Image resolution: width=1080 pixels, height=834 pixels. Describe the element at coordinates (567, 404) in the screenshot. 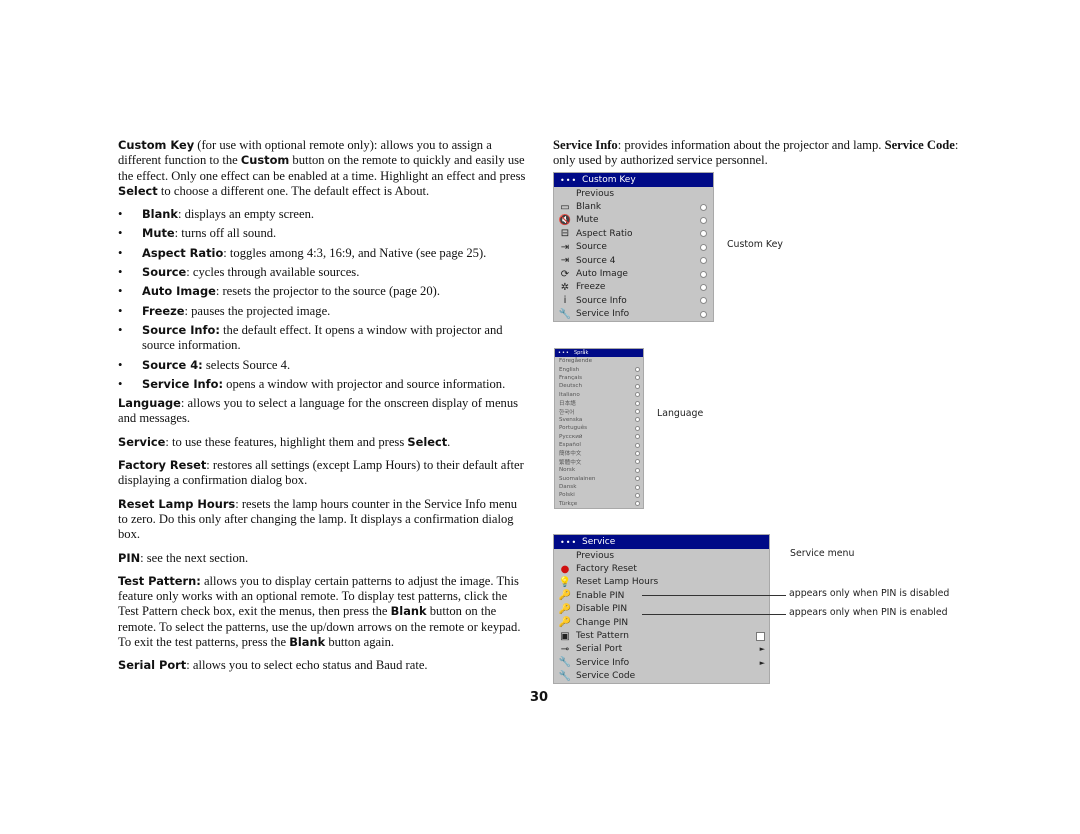

I see `language-item-label: 日本語` at that location.